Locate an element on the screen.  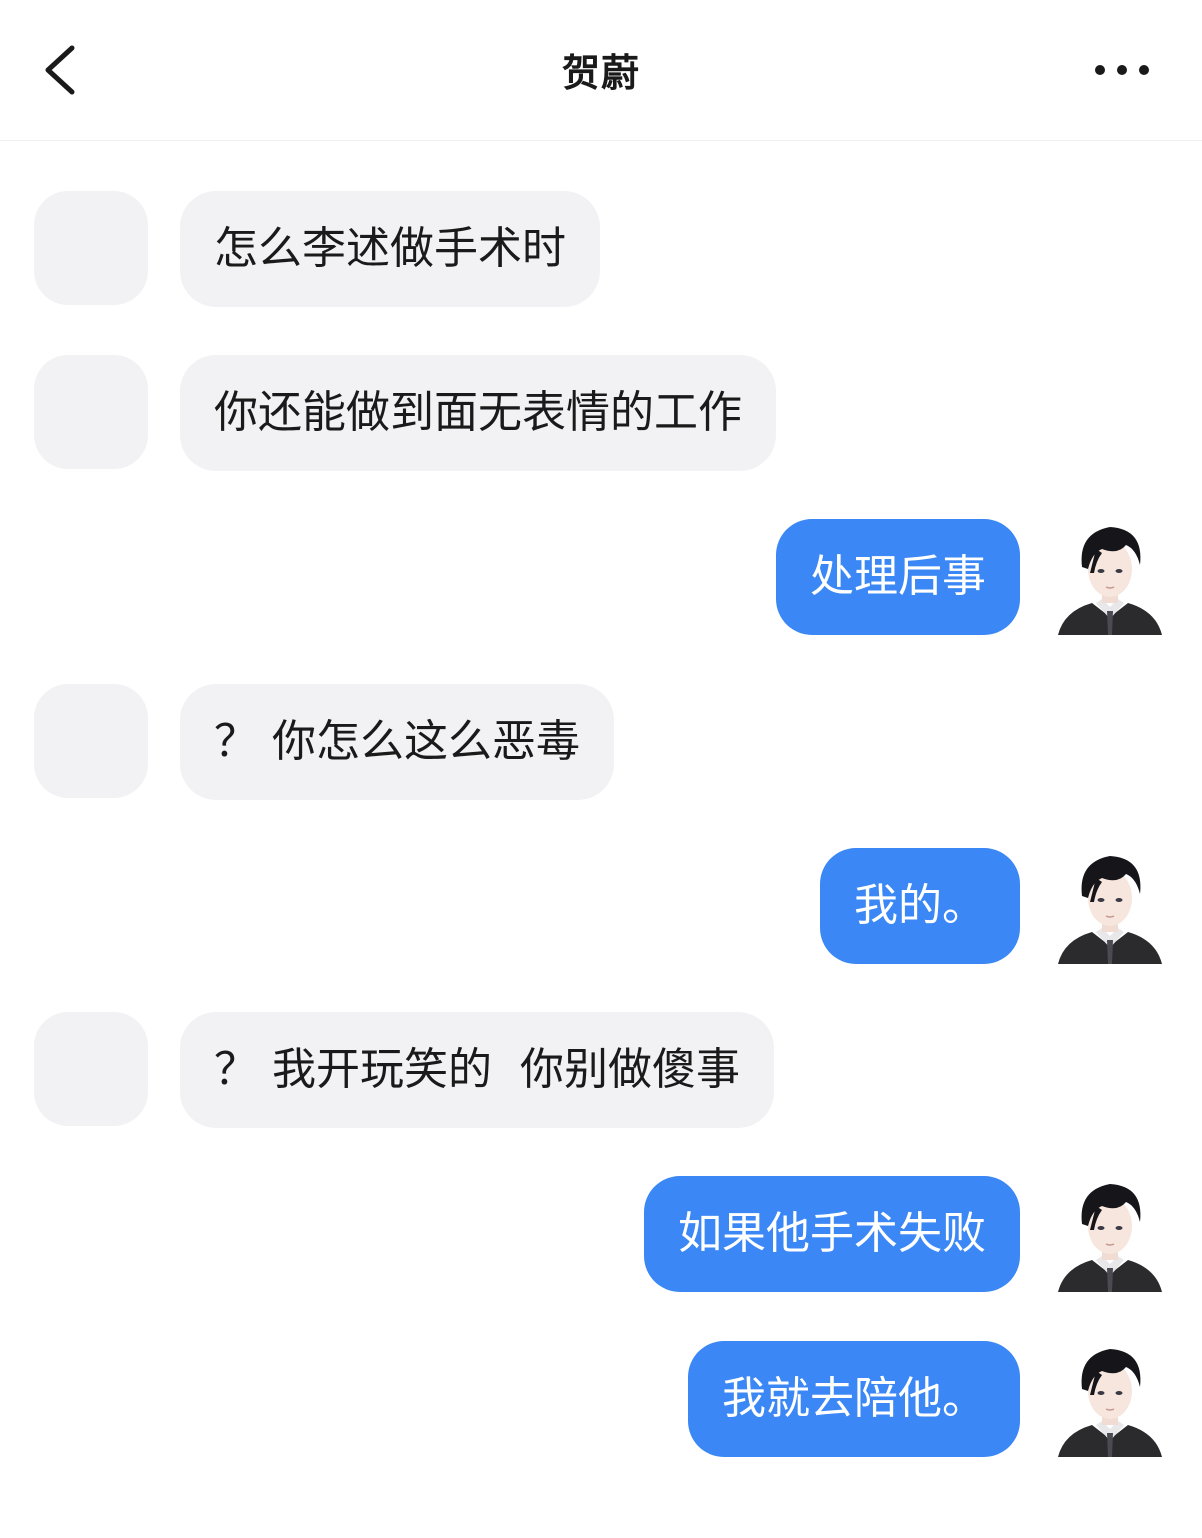
message-row-incoming: ？ 我开玩笑的 你别做傻事 is located at coordinates (601, 1070).